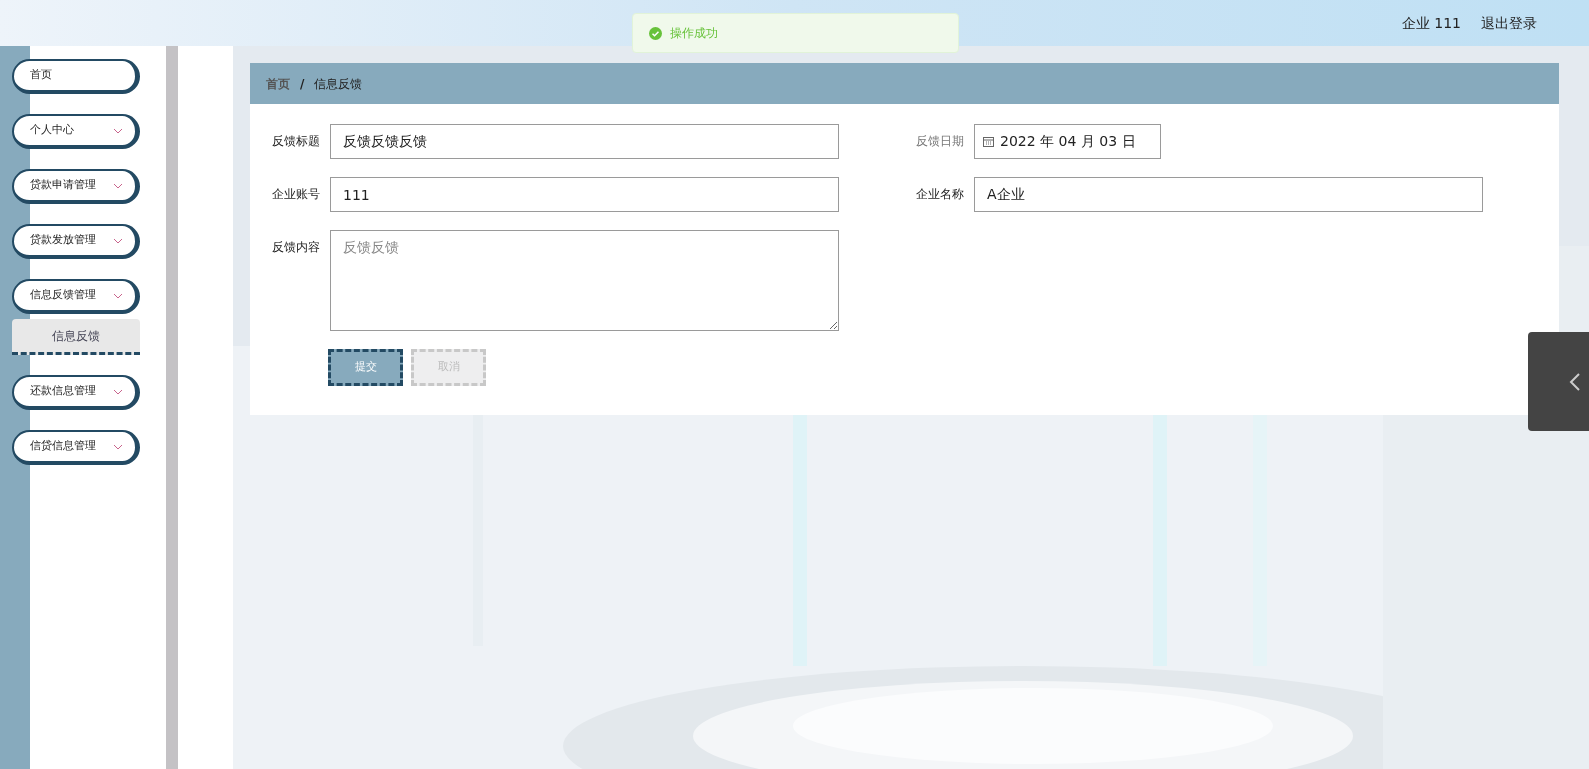 This screenshot has height=769, width=1589. I want to click on check-circle-icon, so click(655, 33).